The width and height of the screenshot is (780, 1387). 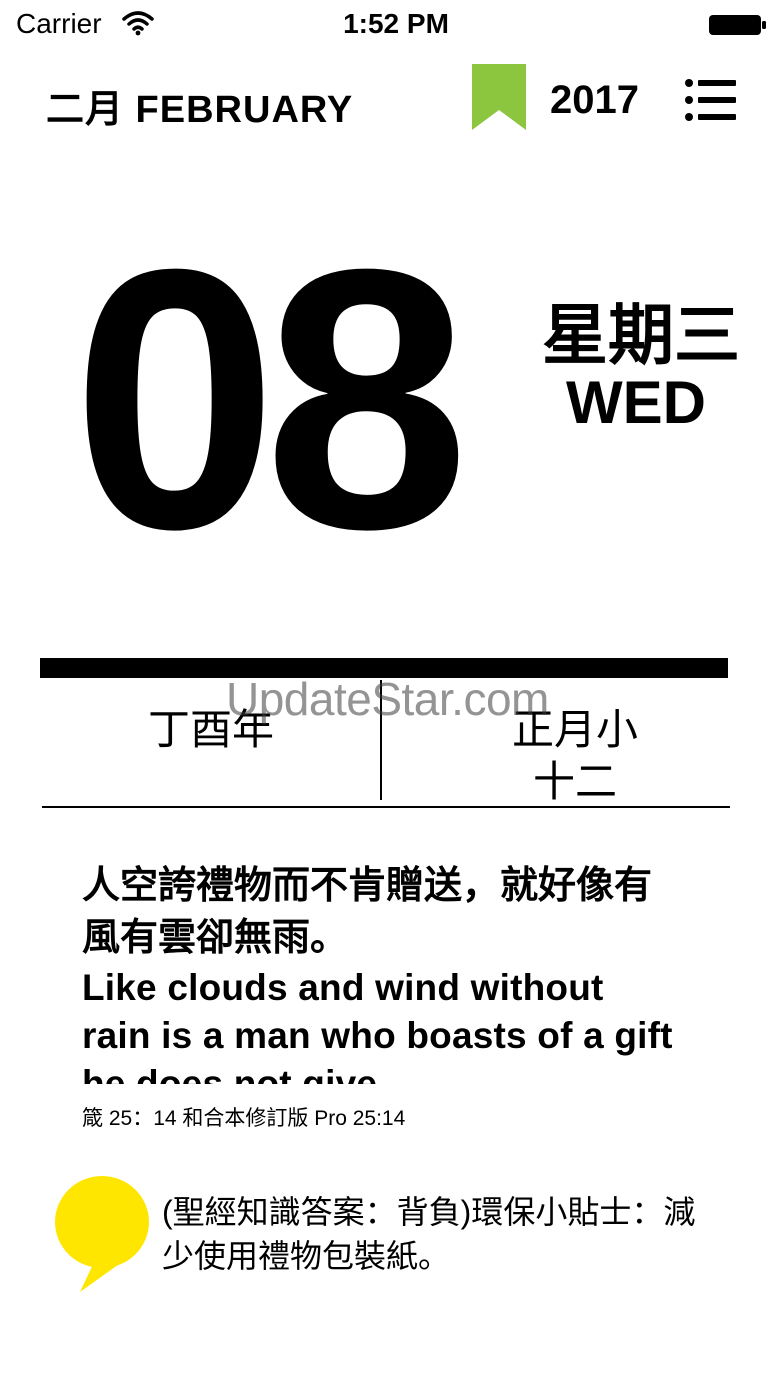 What do you see at coordinates (367, 912) in the screenshot?
I see `quote-chinese: 人空誇禮物而不肯贈送，就好像有風有雲卻無雨。` at bounding box center [367, 912].